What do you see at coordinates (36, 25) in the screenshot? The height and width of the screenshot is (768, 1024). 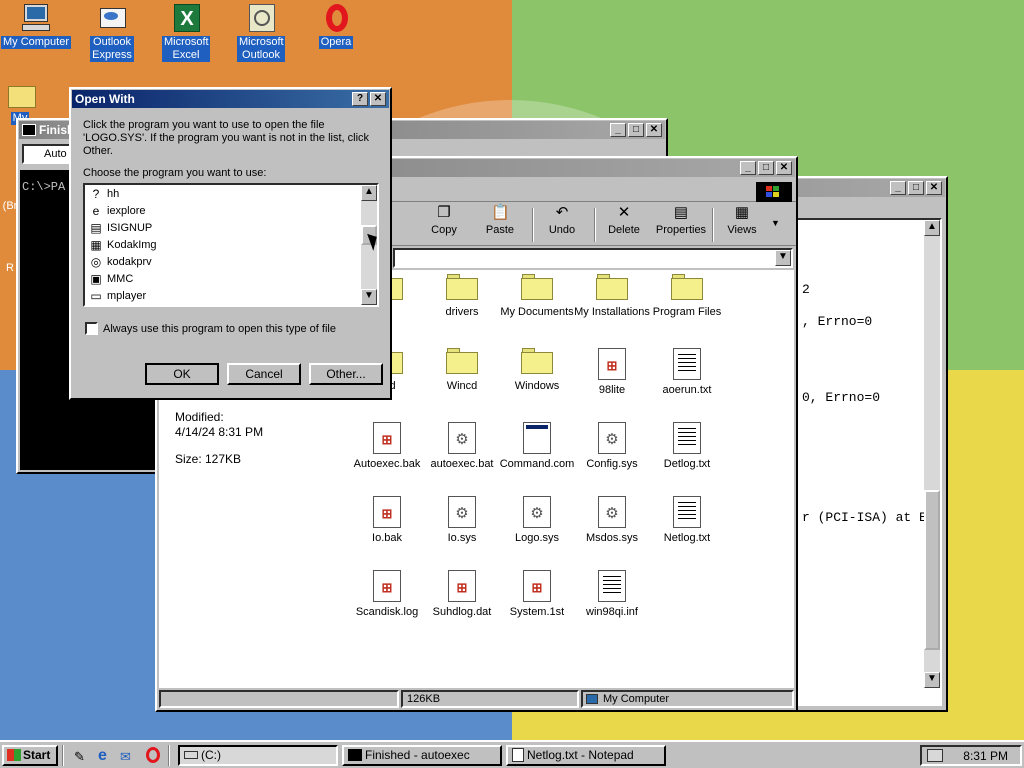 I see `desktop-icon-my-computer: My Computer` at bounding box center [36, 25].